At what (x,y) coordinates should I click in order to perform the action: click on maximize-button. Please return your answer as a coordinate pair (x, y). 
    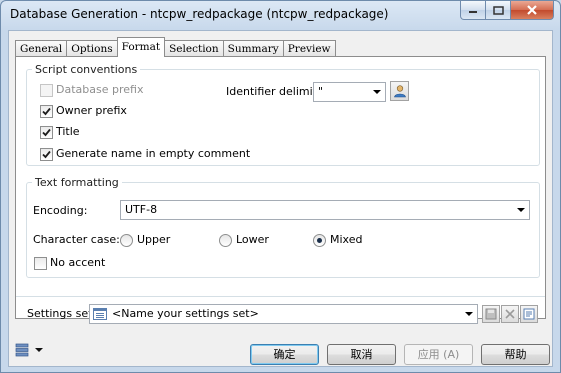
    Looking at the image, I should click on (498, 10).